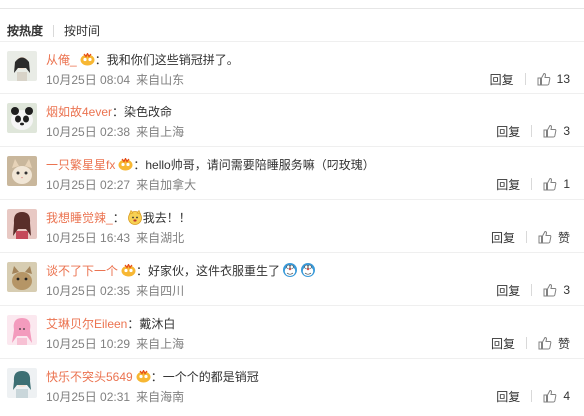 The width and height of the screenshot is (584, 416). What do you see at coordinates (61, 59) in the screenshot?
I see `username-link: 从俺_` at bounding box center [61, 59].